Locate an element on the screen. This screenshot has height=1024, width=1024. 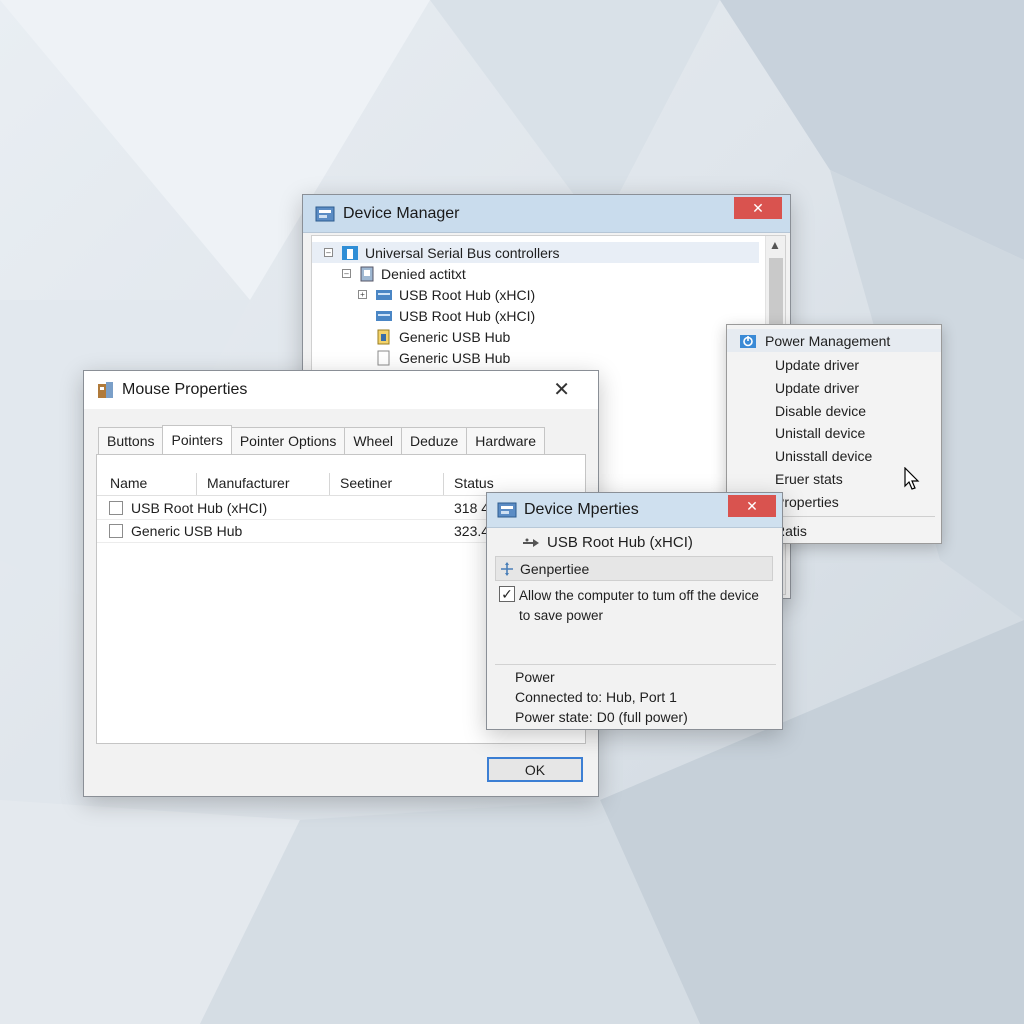
tree-node-generic-hub-1: Generic USB Hub is located at coordinates (442, 336).